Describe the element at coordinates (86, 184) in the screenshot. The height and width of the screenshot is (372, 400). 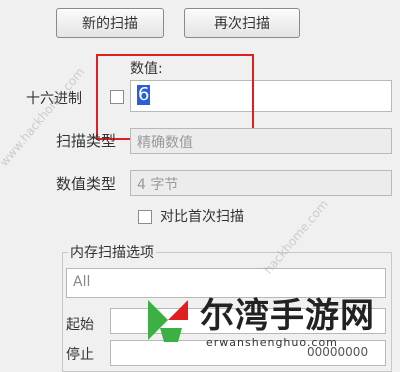
I see `value-type-label: 数值类型` at that location.